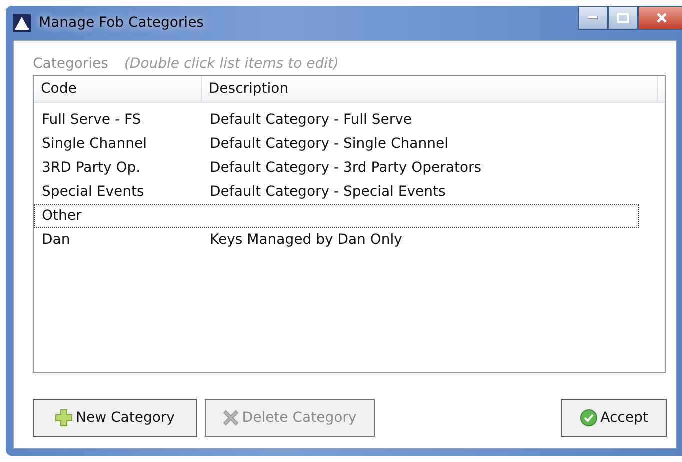  I want to click on code-cell-text: Full Serve - FS, so click(91, 120).